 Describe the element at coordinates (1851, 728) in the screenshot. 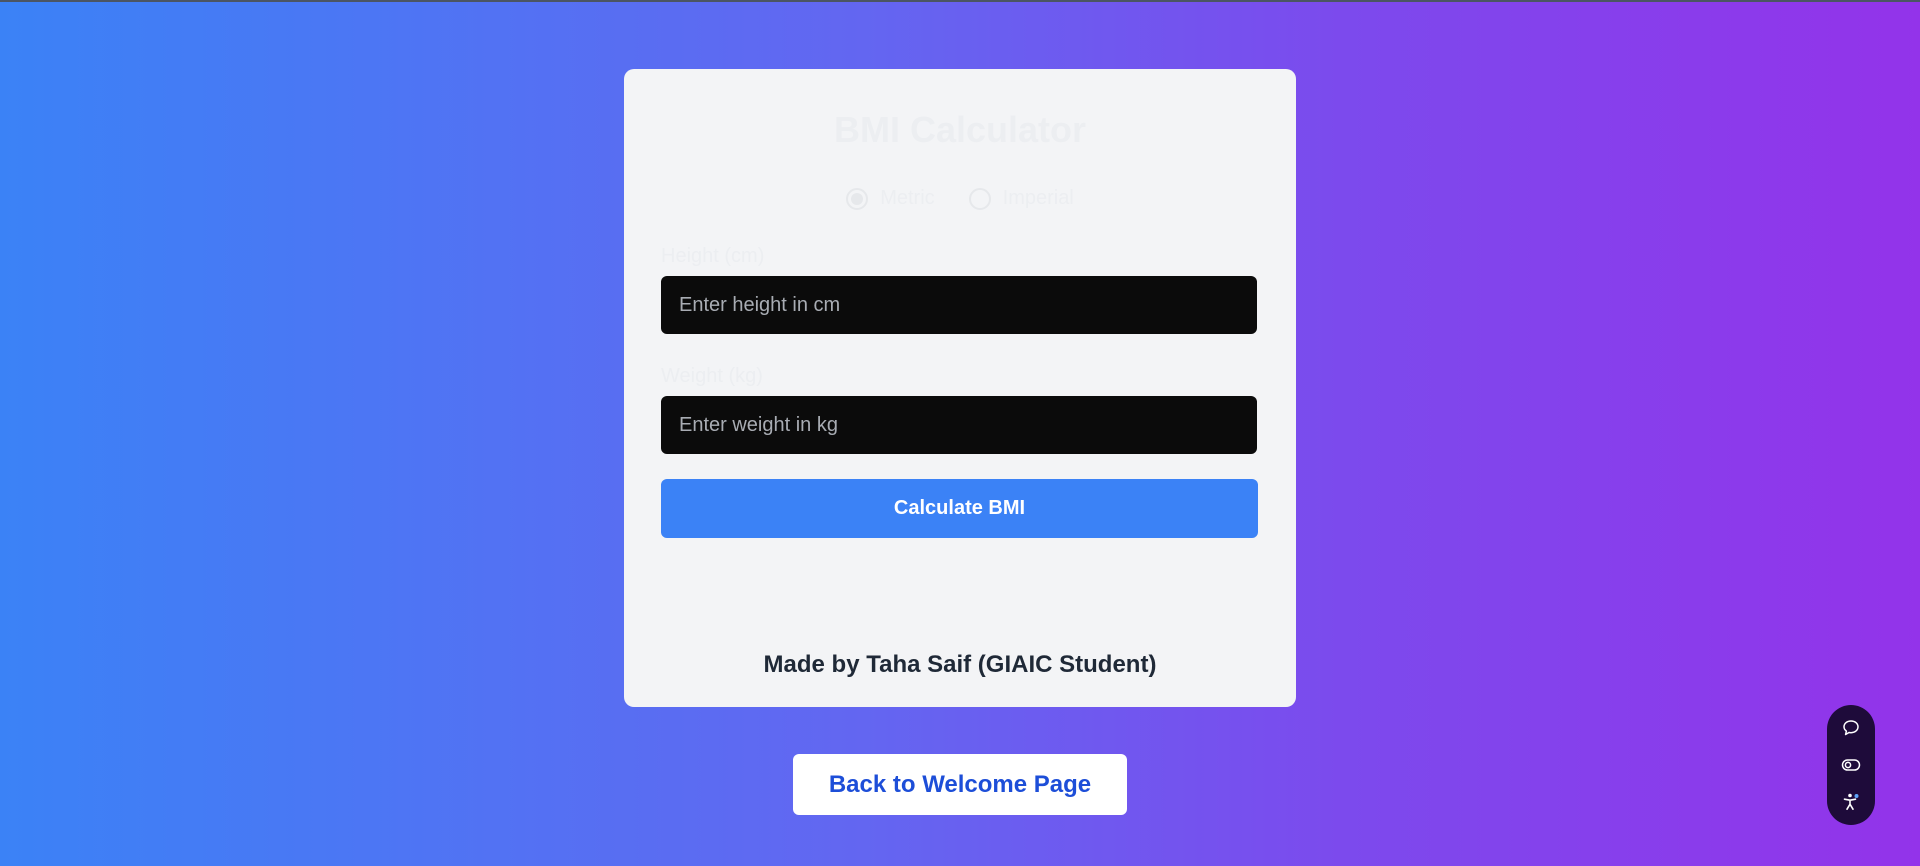

I see `chat-icon` at that location.